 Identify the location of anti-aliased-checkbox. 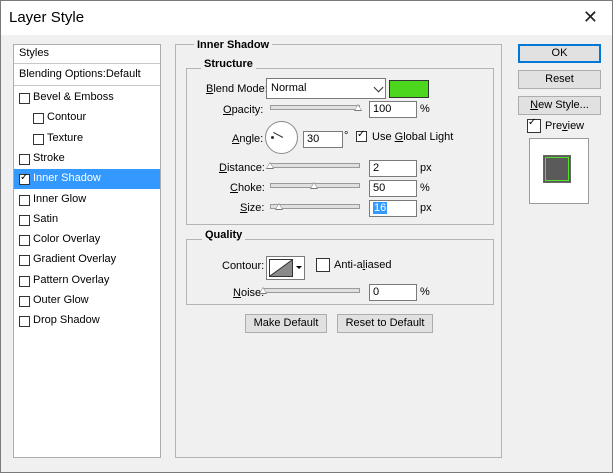
(323, 265).